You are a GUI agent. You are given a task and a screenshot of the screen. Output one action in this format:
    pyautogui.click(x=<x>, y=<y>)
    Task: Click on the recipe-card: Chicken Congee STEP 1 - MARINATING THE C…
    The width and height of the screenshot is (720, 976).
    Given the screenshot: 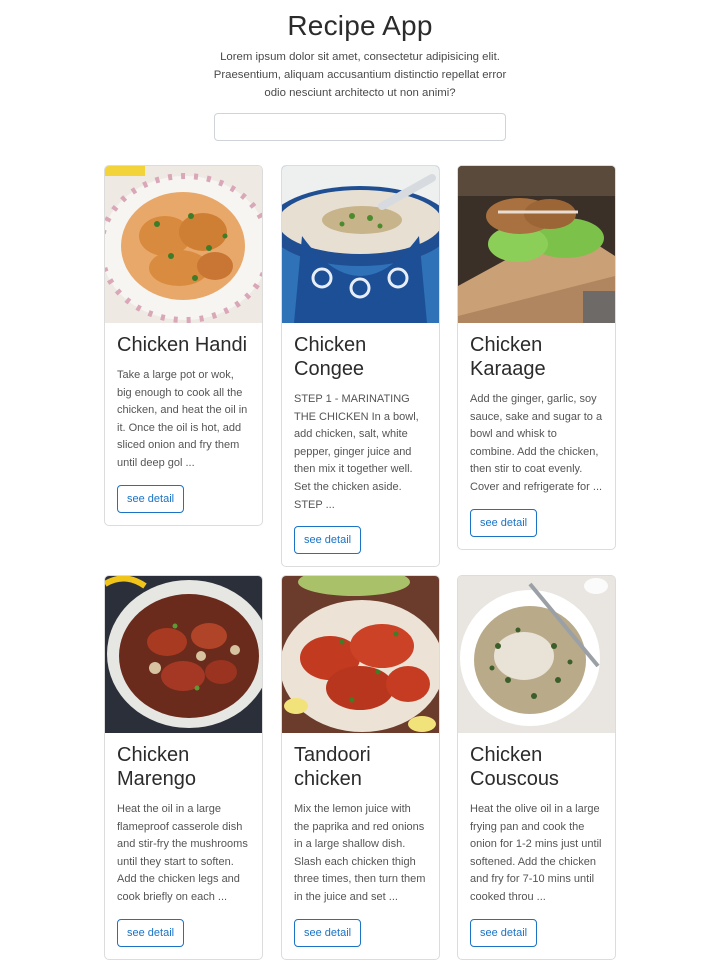 What is the action you would take?
    pyautogui.click(x=360, y=366)
    